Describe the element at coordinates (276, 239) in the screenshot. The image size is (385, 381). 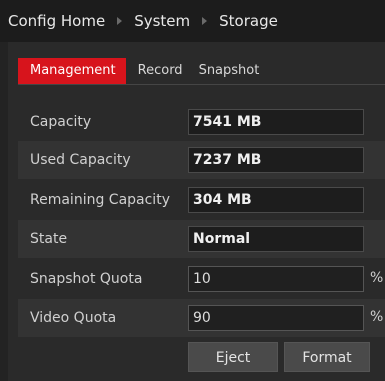
I see `state-value: Normal` at that location.